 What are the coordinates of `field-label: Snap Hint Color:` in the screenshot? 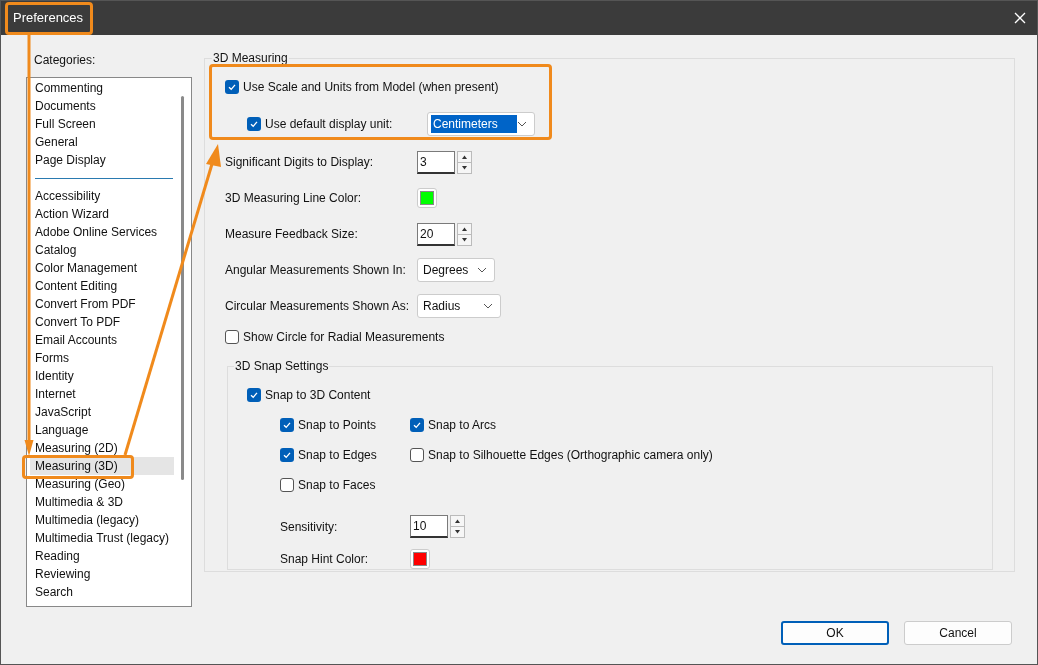 It's located at (325, 559).